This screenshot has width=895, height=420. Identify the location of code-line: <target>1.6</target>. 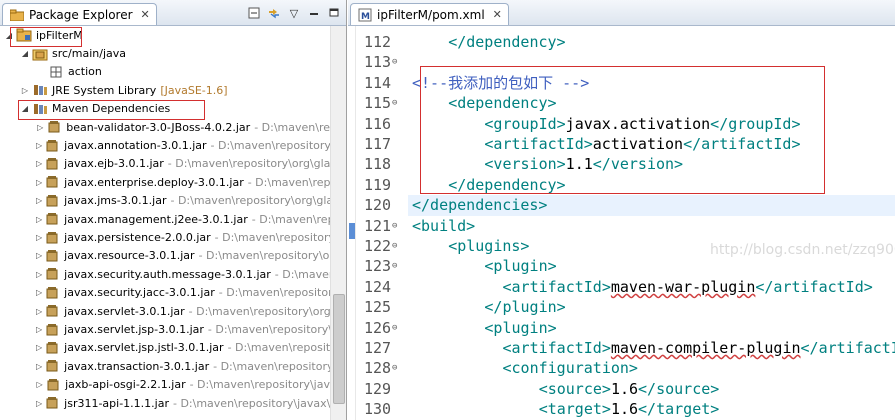
(629, 409).